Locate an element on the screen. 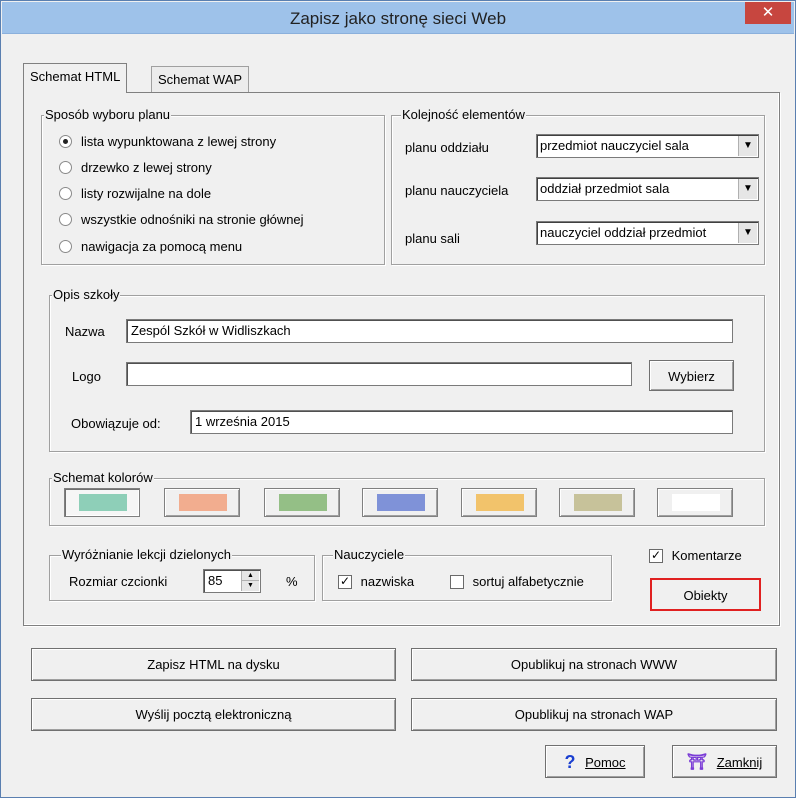 This screenshot has width=796, height=798. radio-bulleted-list: lista wypunktowana z lewej strony is located at coordinates (167, 142).